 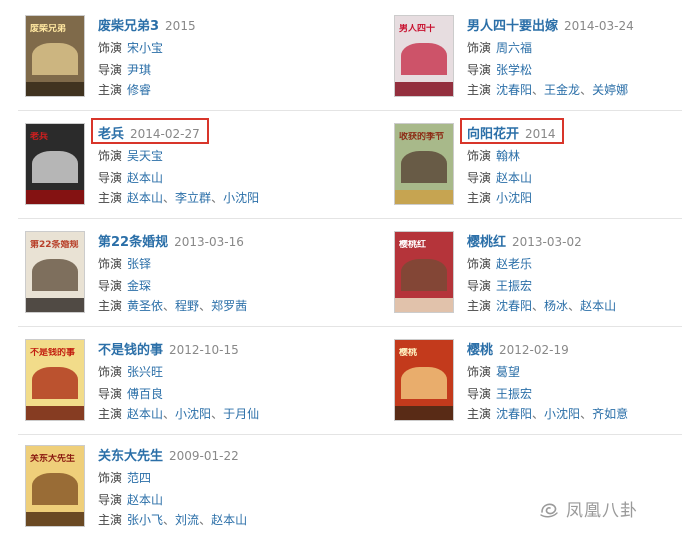 What do you see at coordinates (512, 26) in the screenshot?
I see `movie-title-link: 男人四十要出嫁` at bounding box center [512, 26].